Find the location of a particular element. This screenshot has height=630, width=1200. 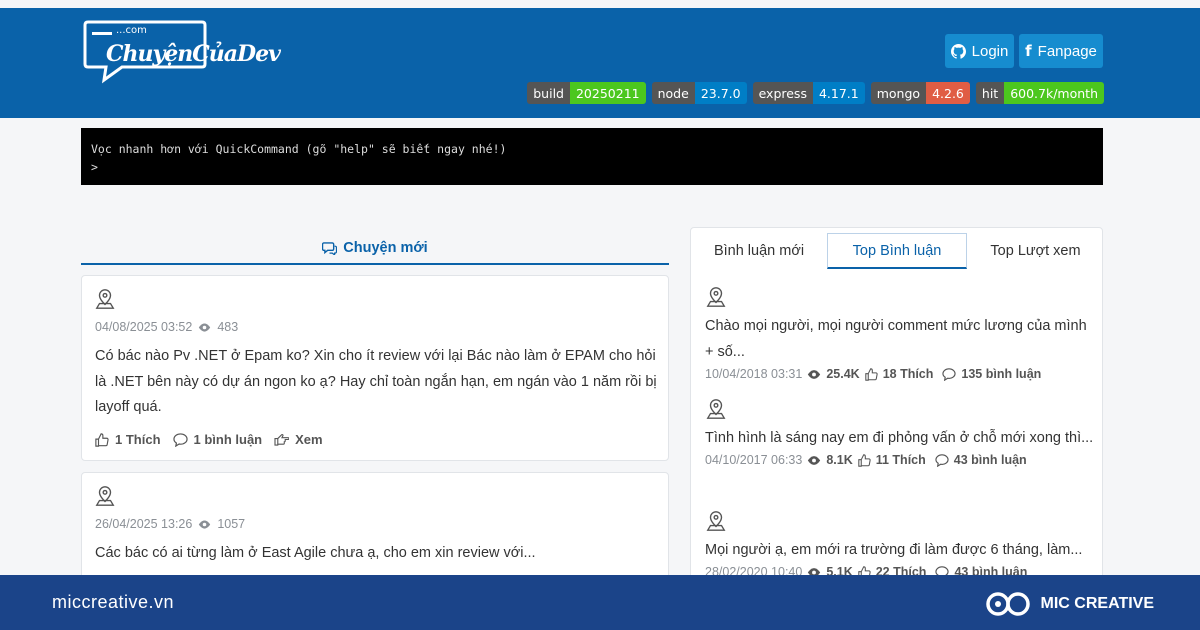

post-meta: 04/08/2025 03:52 483 is located at coordinates (166, 327).